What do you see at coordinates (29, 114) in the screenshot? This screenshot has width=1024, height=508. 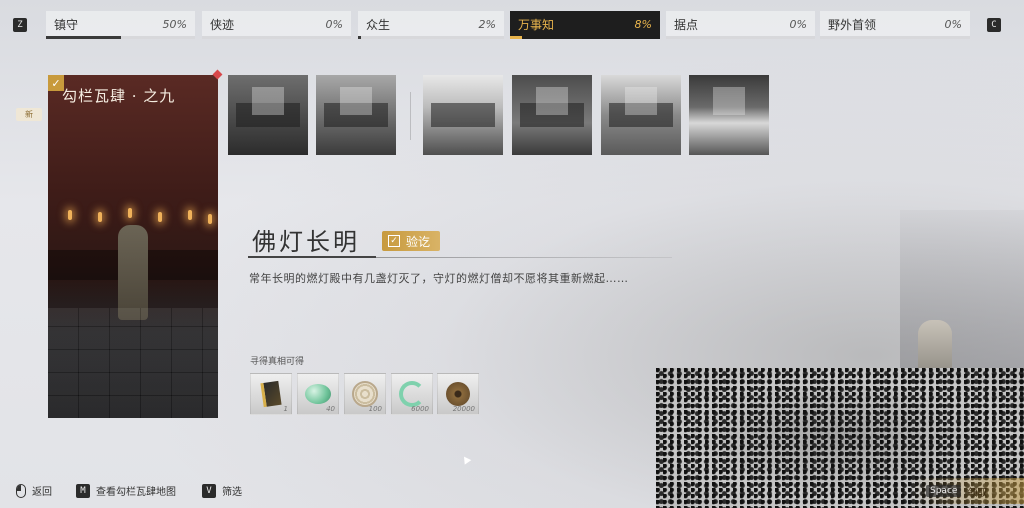 I see `new-tag: 新` at bounding box center [29, 114].